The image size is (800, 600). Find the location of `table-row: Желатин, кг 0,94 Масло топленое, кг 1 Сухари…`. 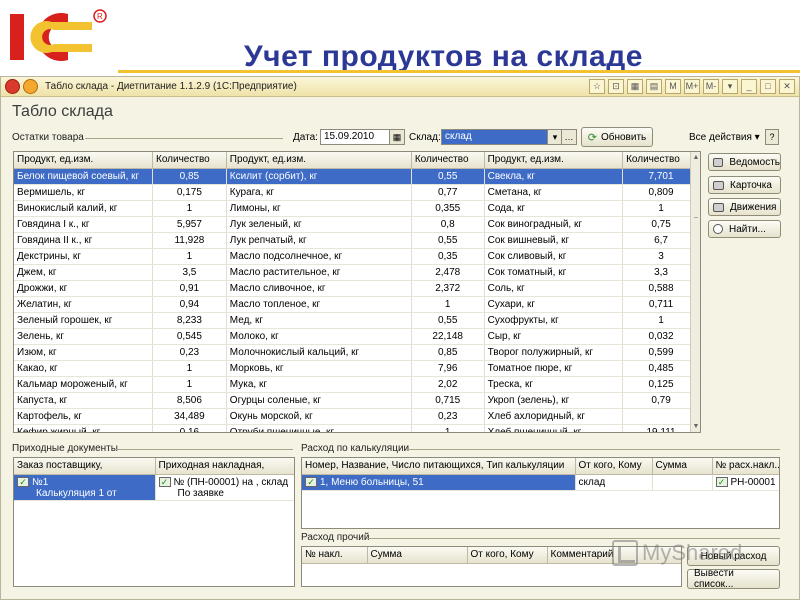

table-row: Желатин, кг 0,94 Масло топленое, кг 1 Сухари… is located at coordinates (357, 304).